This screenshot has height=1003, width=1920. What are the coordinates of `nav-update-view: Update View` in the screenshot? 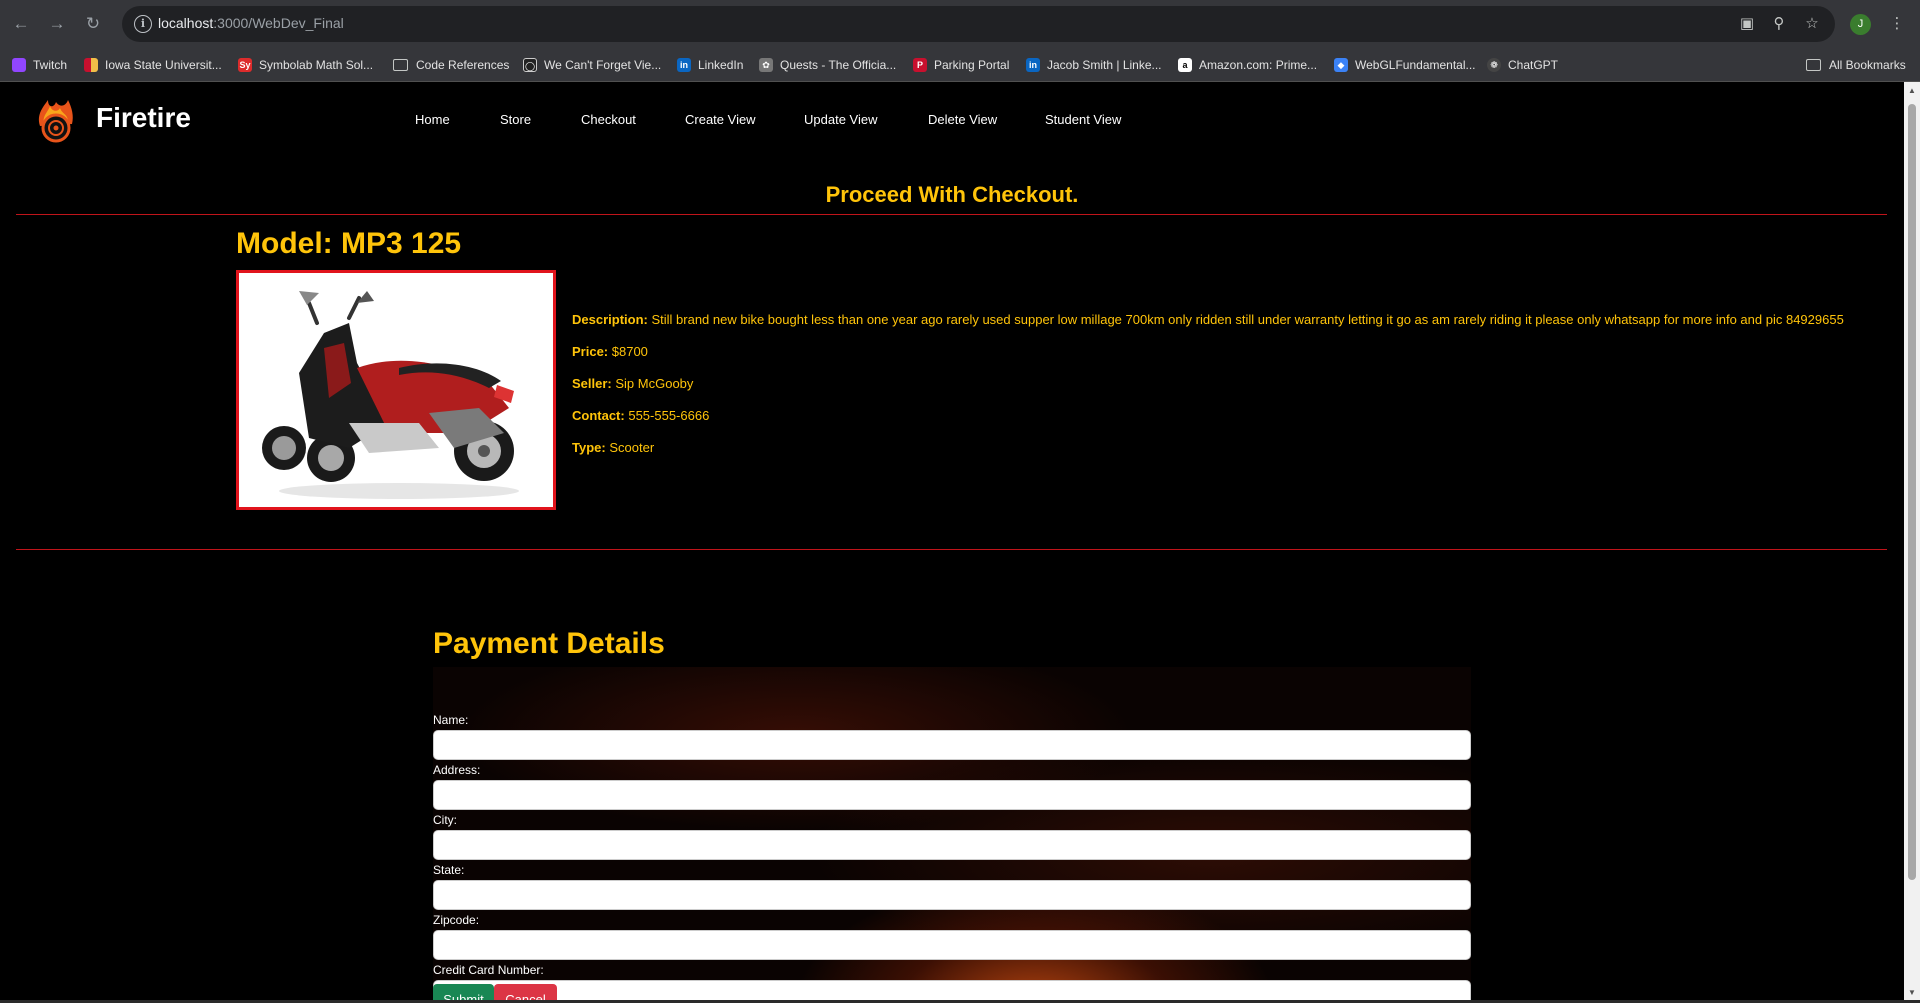 It's located at (840, 119).